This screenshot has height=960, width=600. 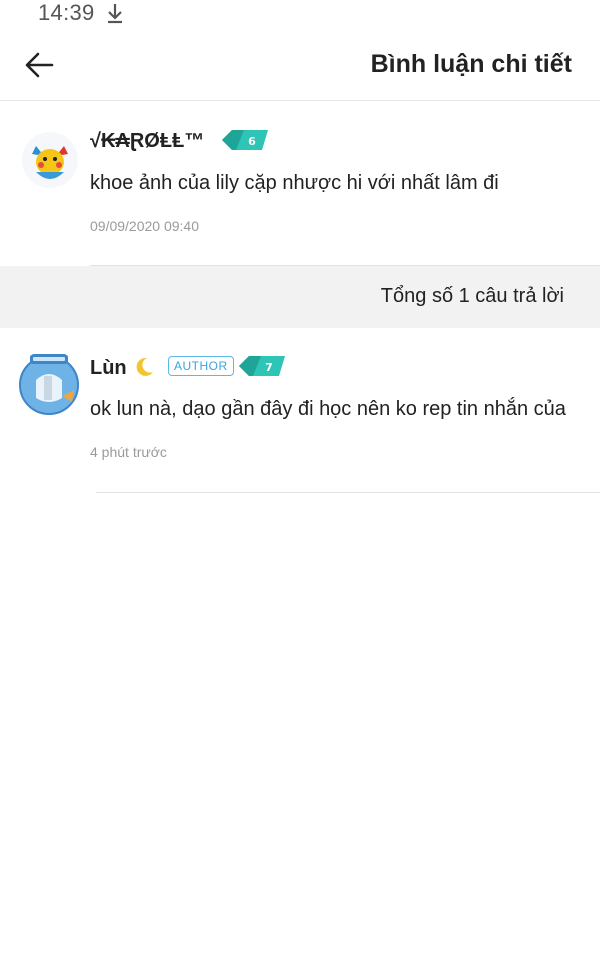 I want to click on top-app-bar: Bình luận chi tiết, so click(x=300, y=65).